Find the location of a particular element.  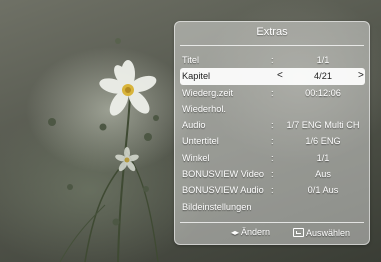

panel-title: Extras is located at coordinates (272, 32).